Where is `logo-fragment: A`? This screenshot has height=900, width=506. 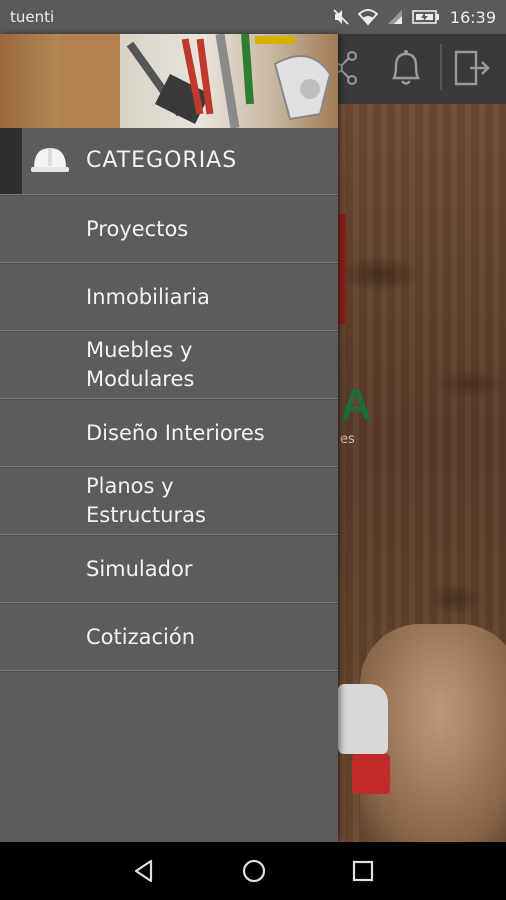 logo-fragment: A is located at coordinates (356, 404).